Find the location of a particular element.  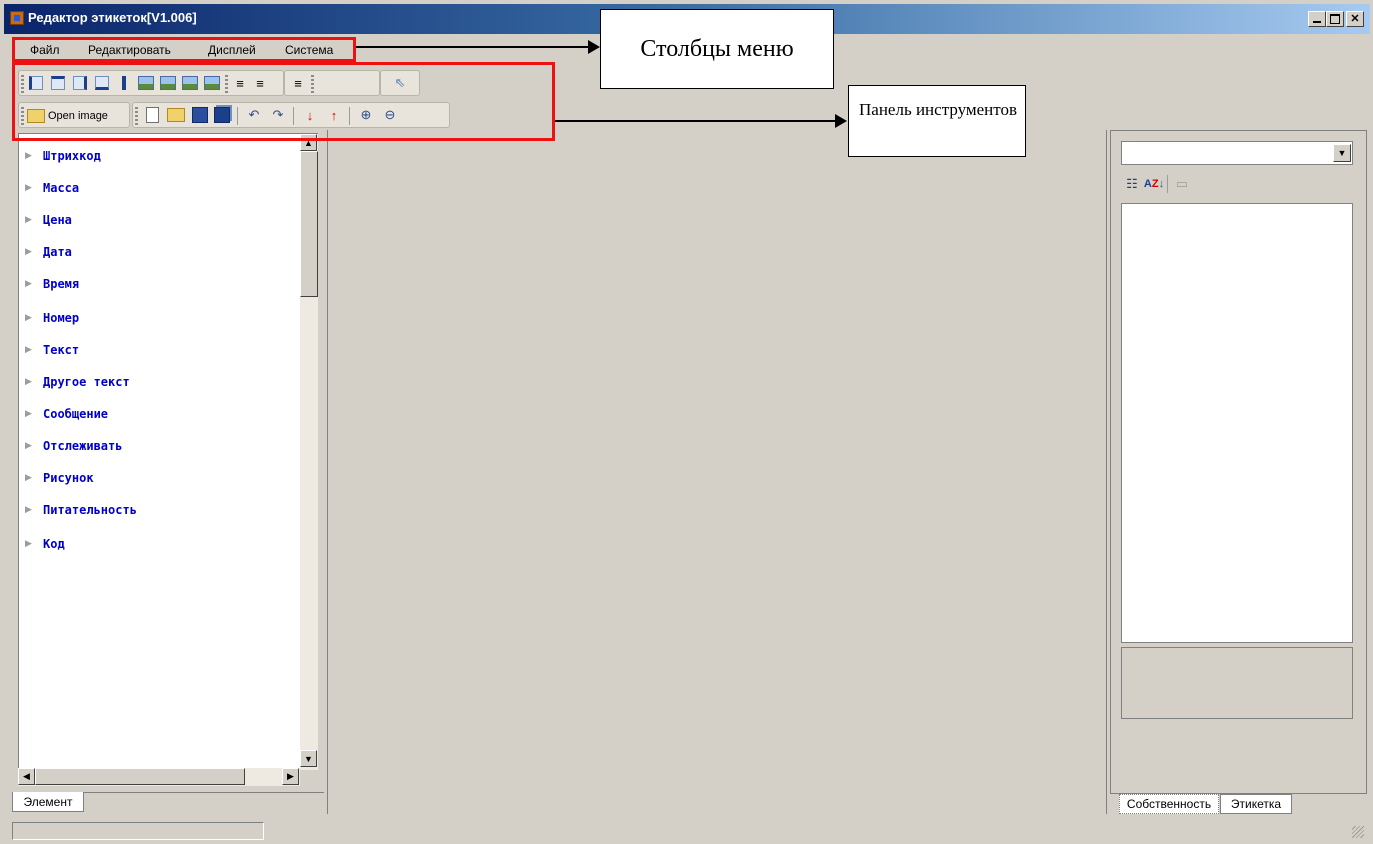

menu-arrow-line is located at coordinates (472, 47).